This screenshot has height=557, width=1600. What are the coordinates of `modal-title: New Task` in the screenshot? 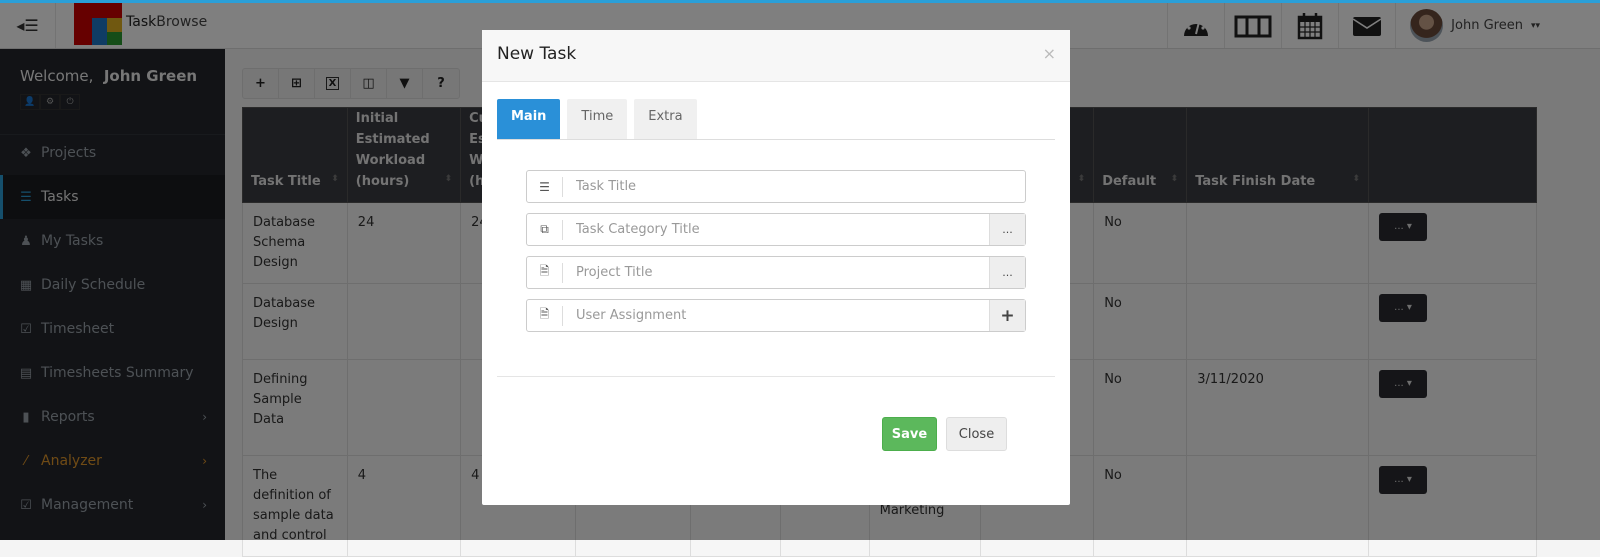 It's located at (537, 54).